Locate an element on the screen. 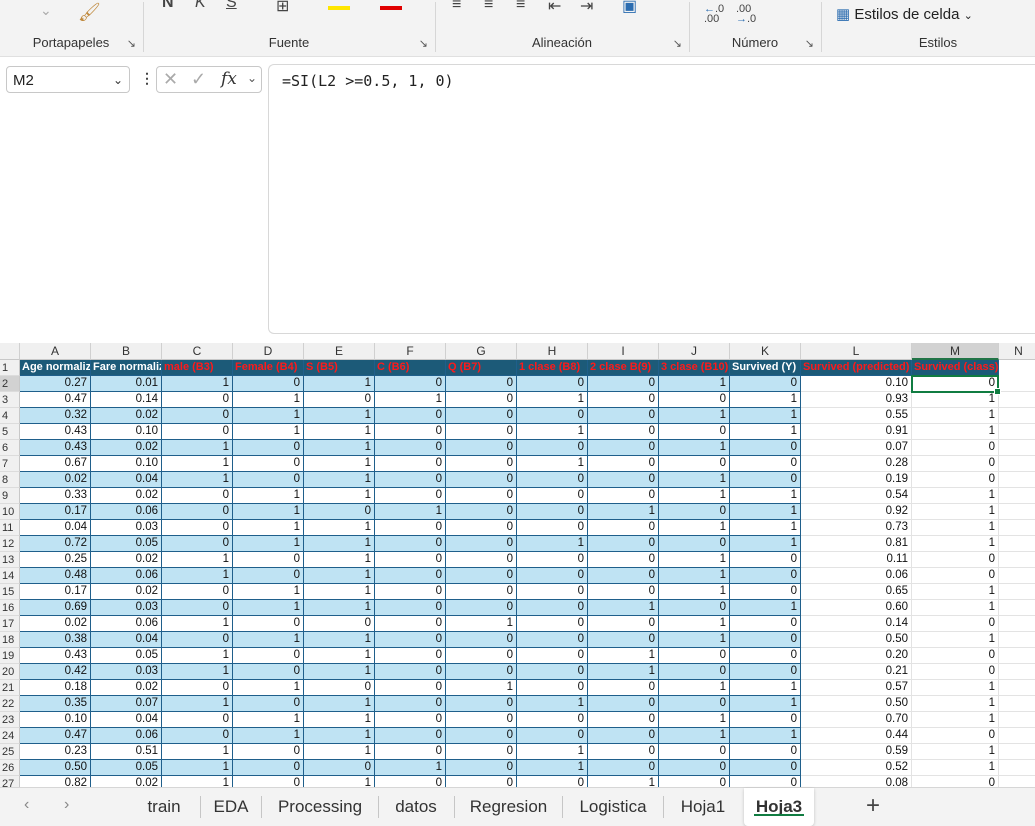 The image size is (1035, 826). row-header: 12 is located at coordinates (10, 544).